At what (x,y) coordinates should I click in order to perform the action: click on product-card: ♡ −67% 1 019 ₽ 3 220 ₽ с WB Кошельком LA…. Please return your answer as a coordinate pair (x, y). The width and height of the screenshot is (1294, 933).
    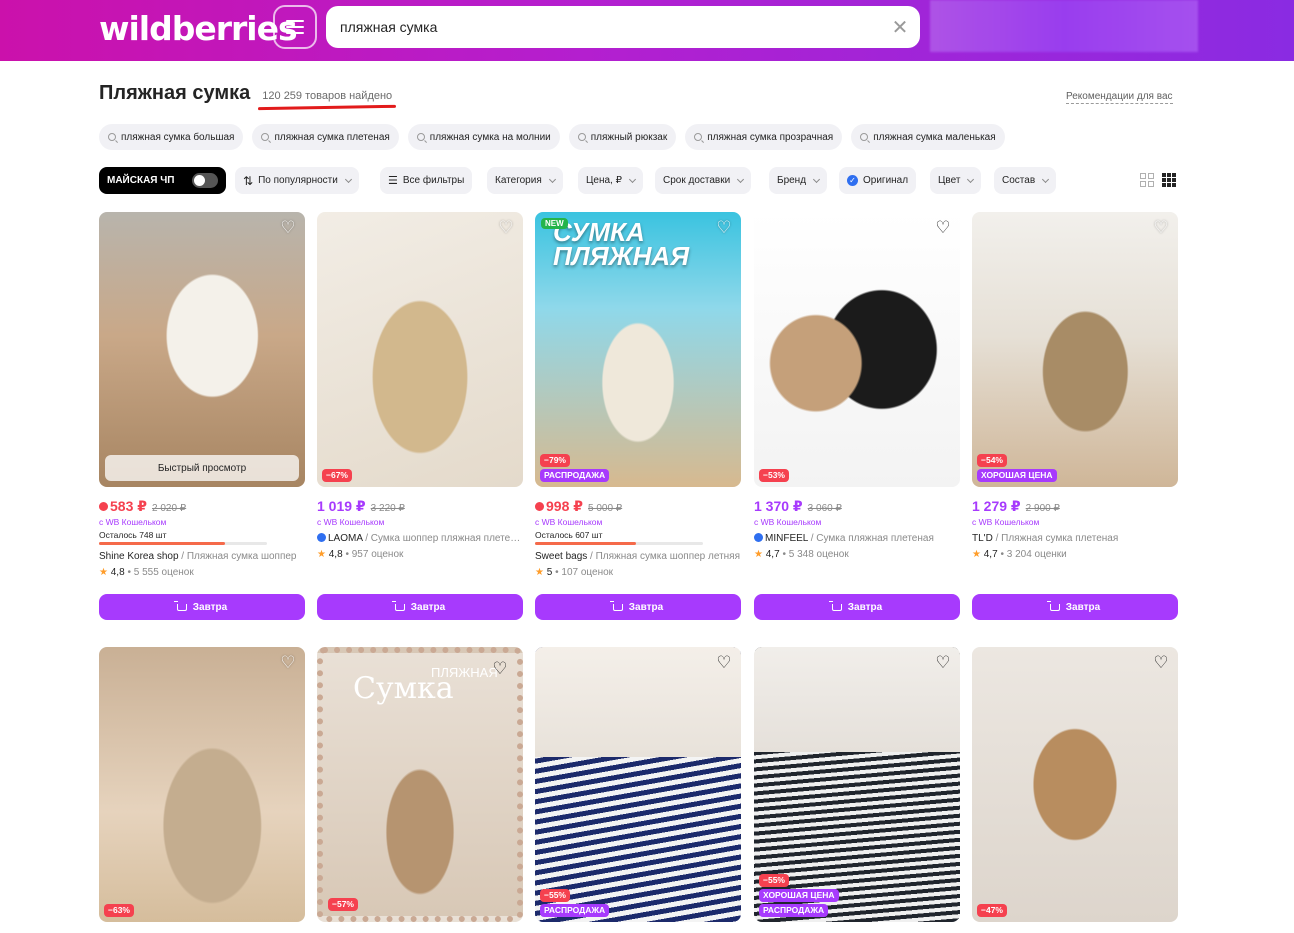
    Looking at the image, I should click on (420, 386).